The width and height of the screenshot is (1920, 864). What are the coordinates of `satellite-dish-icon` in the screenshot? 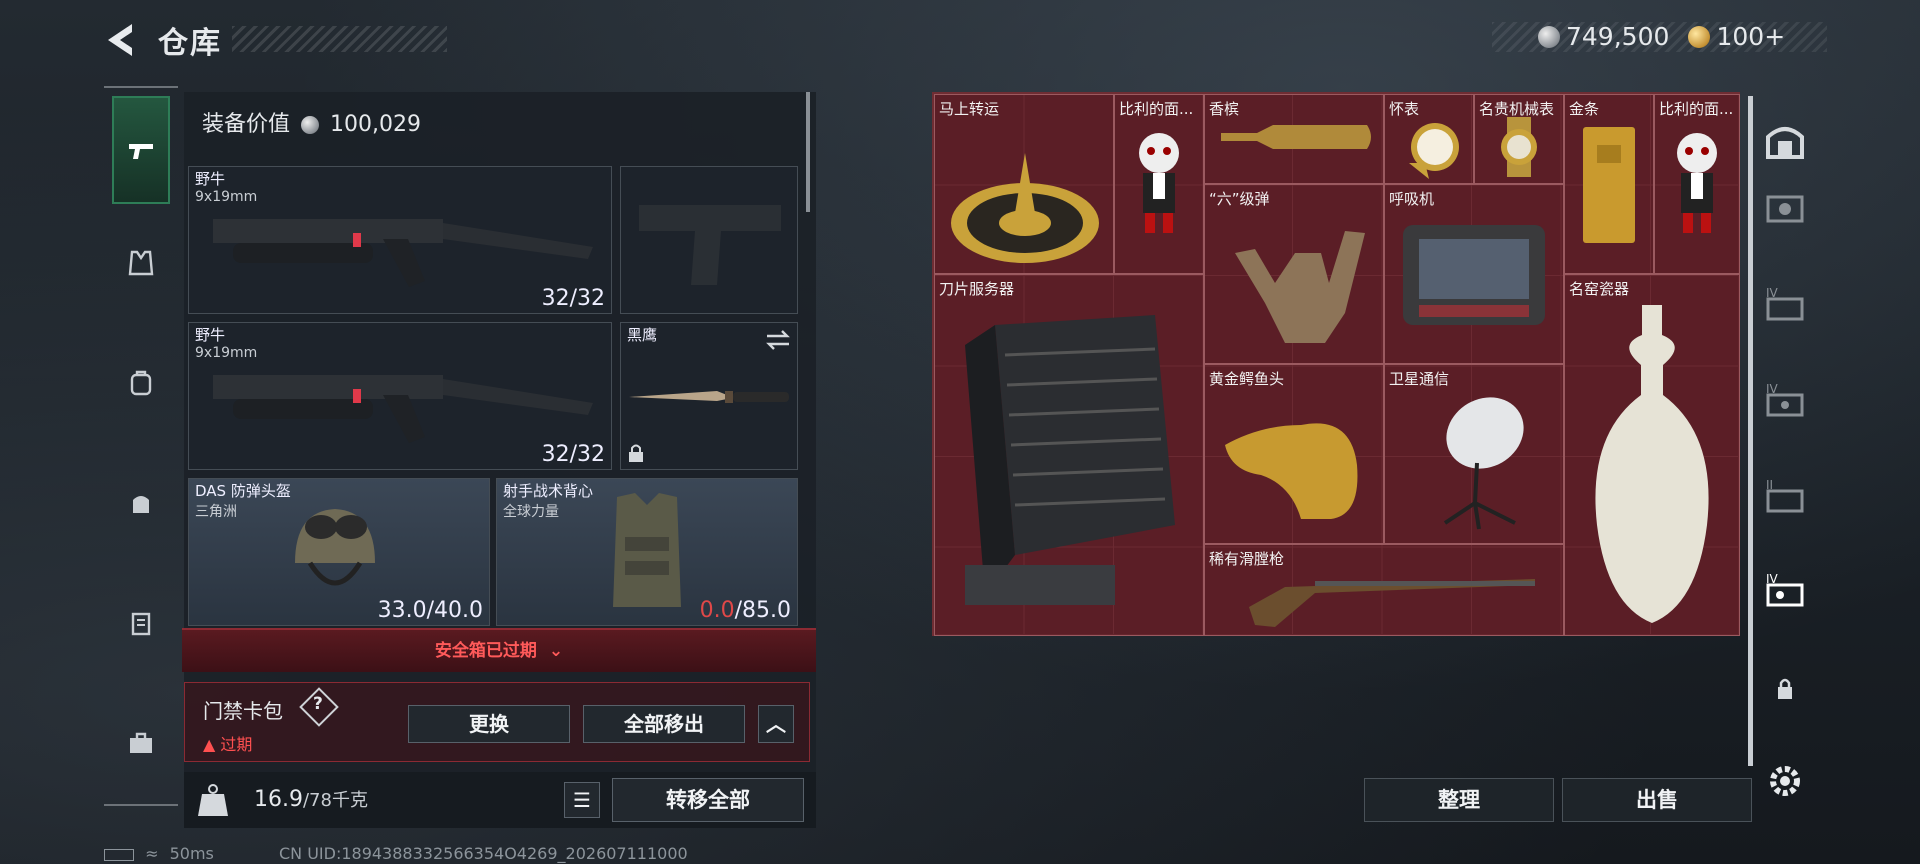 It's located at (1483, 463).